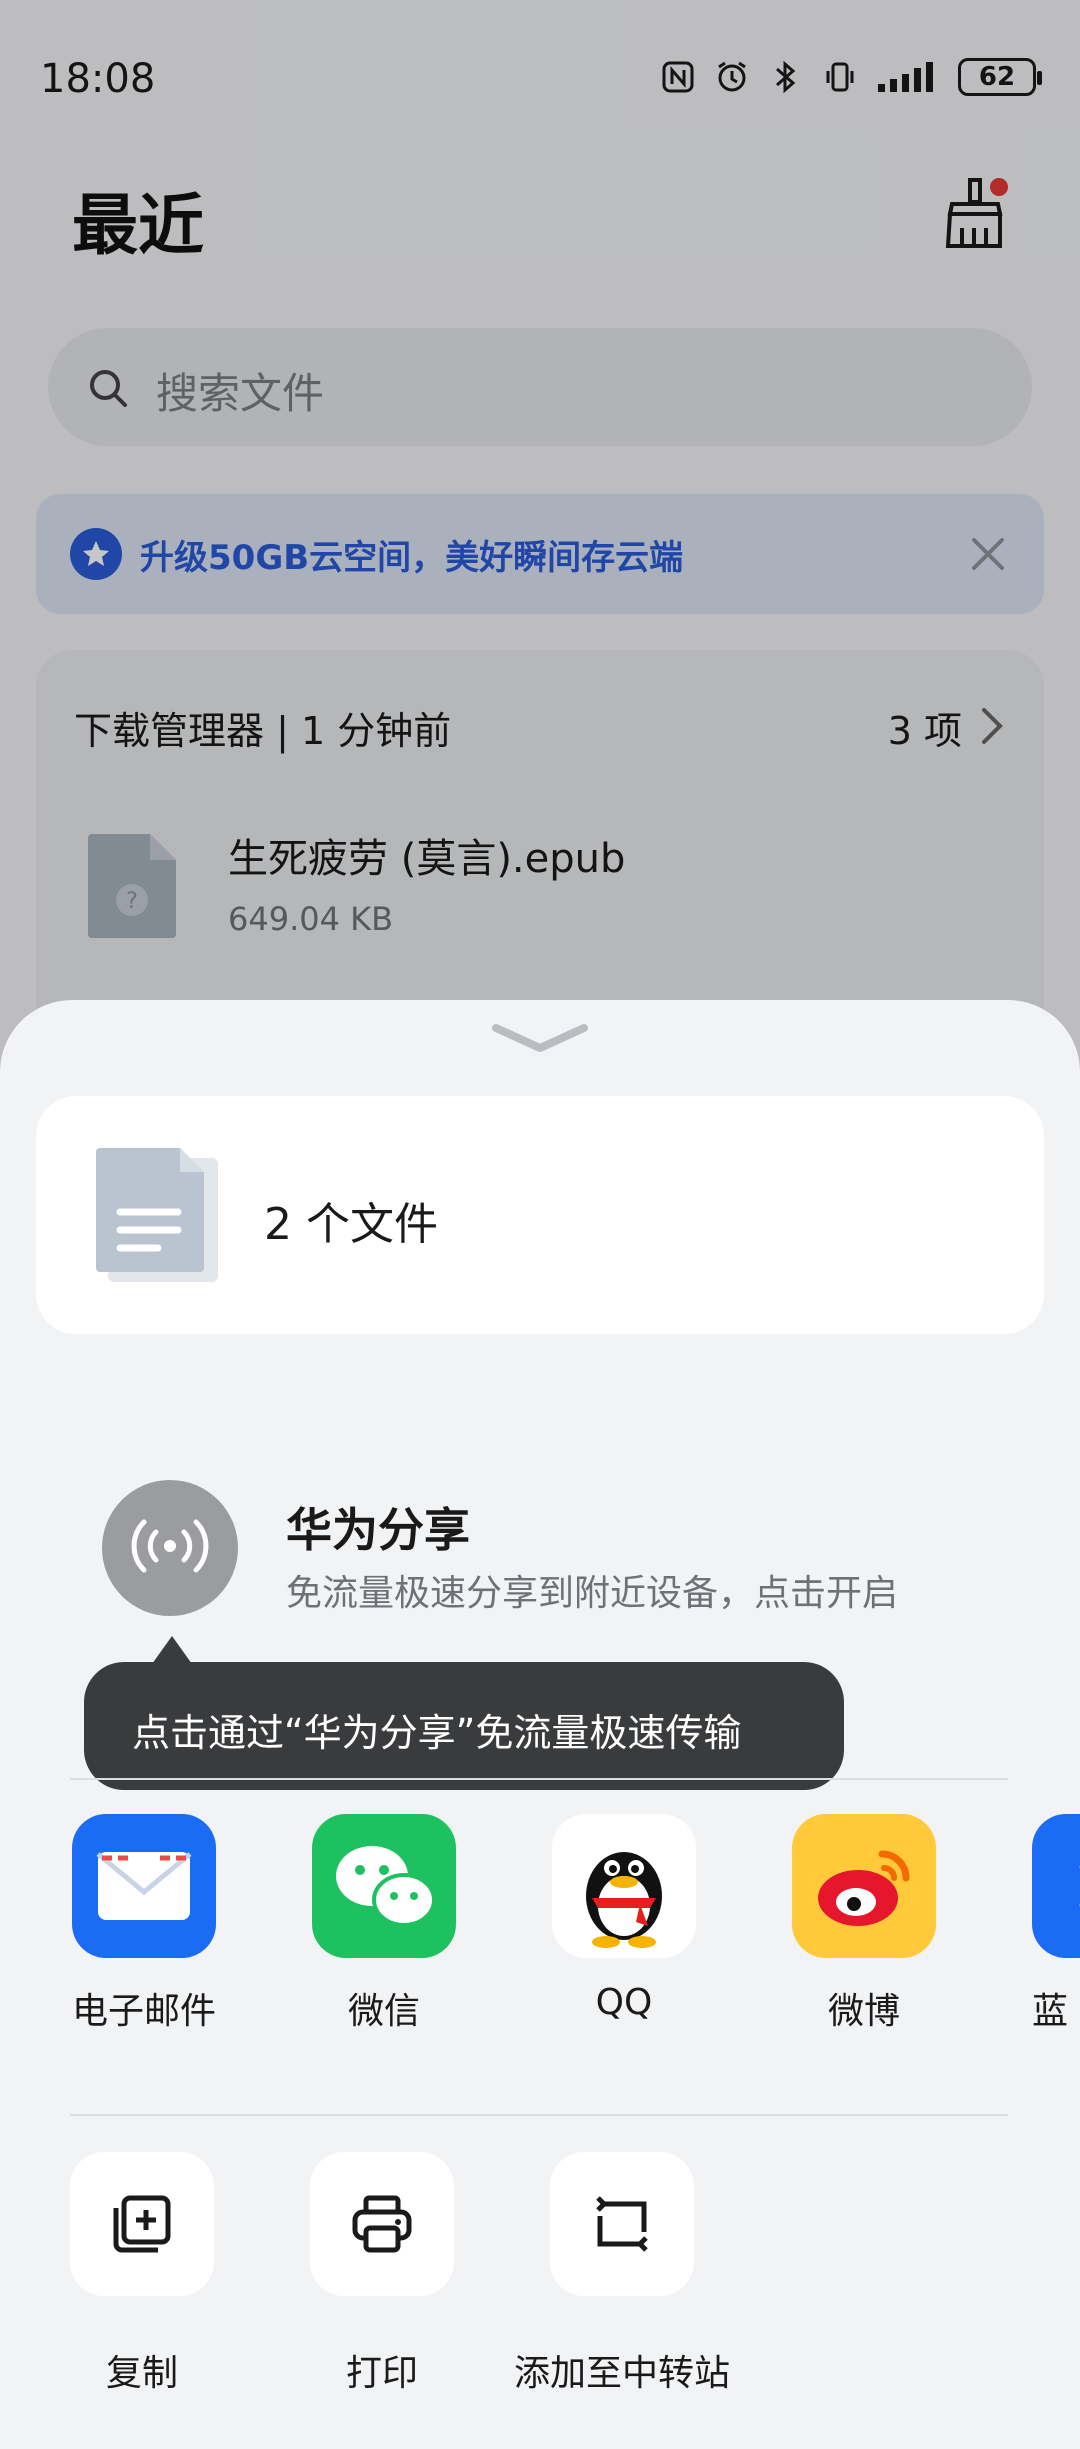 This screenshot has width=1080, height=2449. Describe the element at coordinates (143, 2011) in the screenshot. I see `app-label: 电子邮件` at that location.